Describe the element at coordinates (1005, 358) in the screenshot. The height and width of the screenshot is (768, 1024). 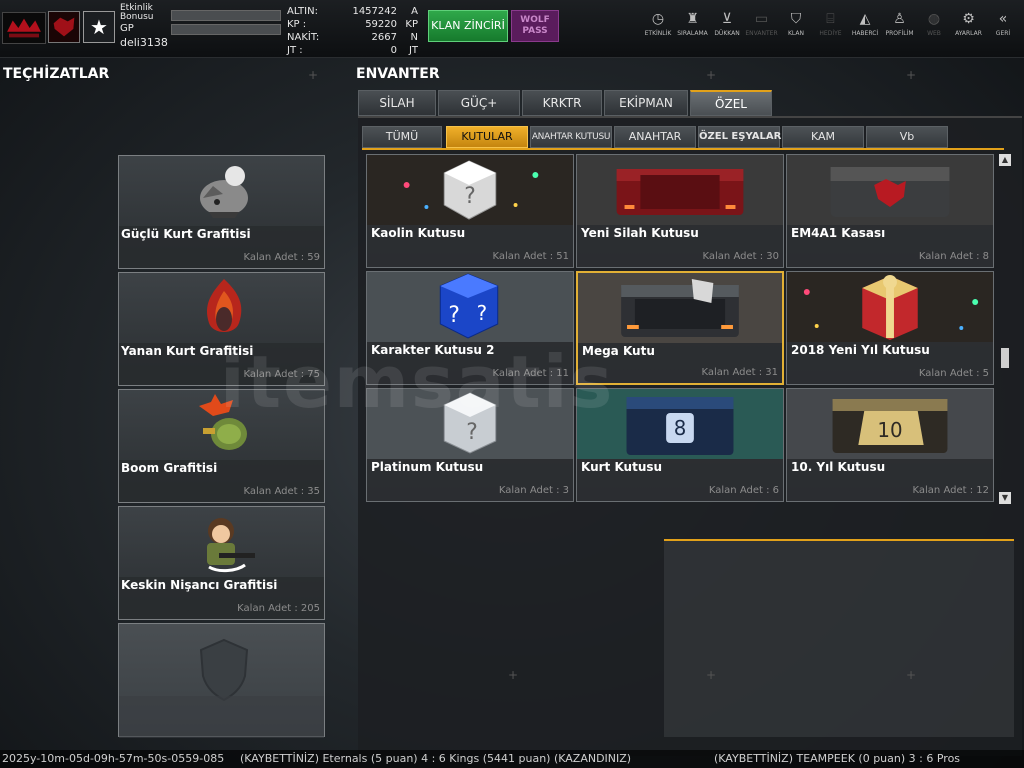
I see `scroll-thumb` at that location.